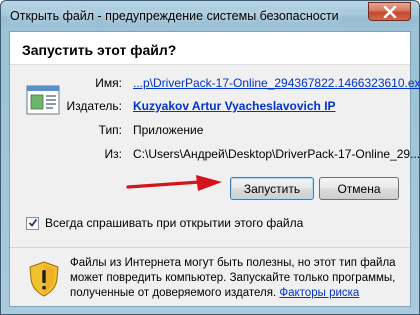 This screenshot has height=315, width=420. I want to click on risk-factors-link: Факторы риска, so click(319, 293).